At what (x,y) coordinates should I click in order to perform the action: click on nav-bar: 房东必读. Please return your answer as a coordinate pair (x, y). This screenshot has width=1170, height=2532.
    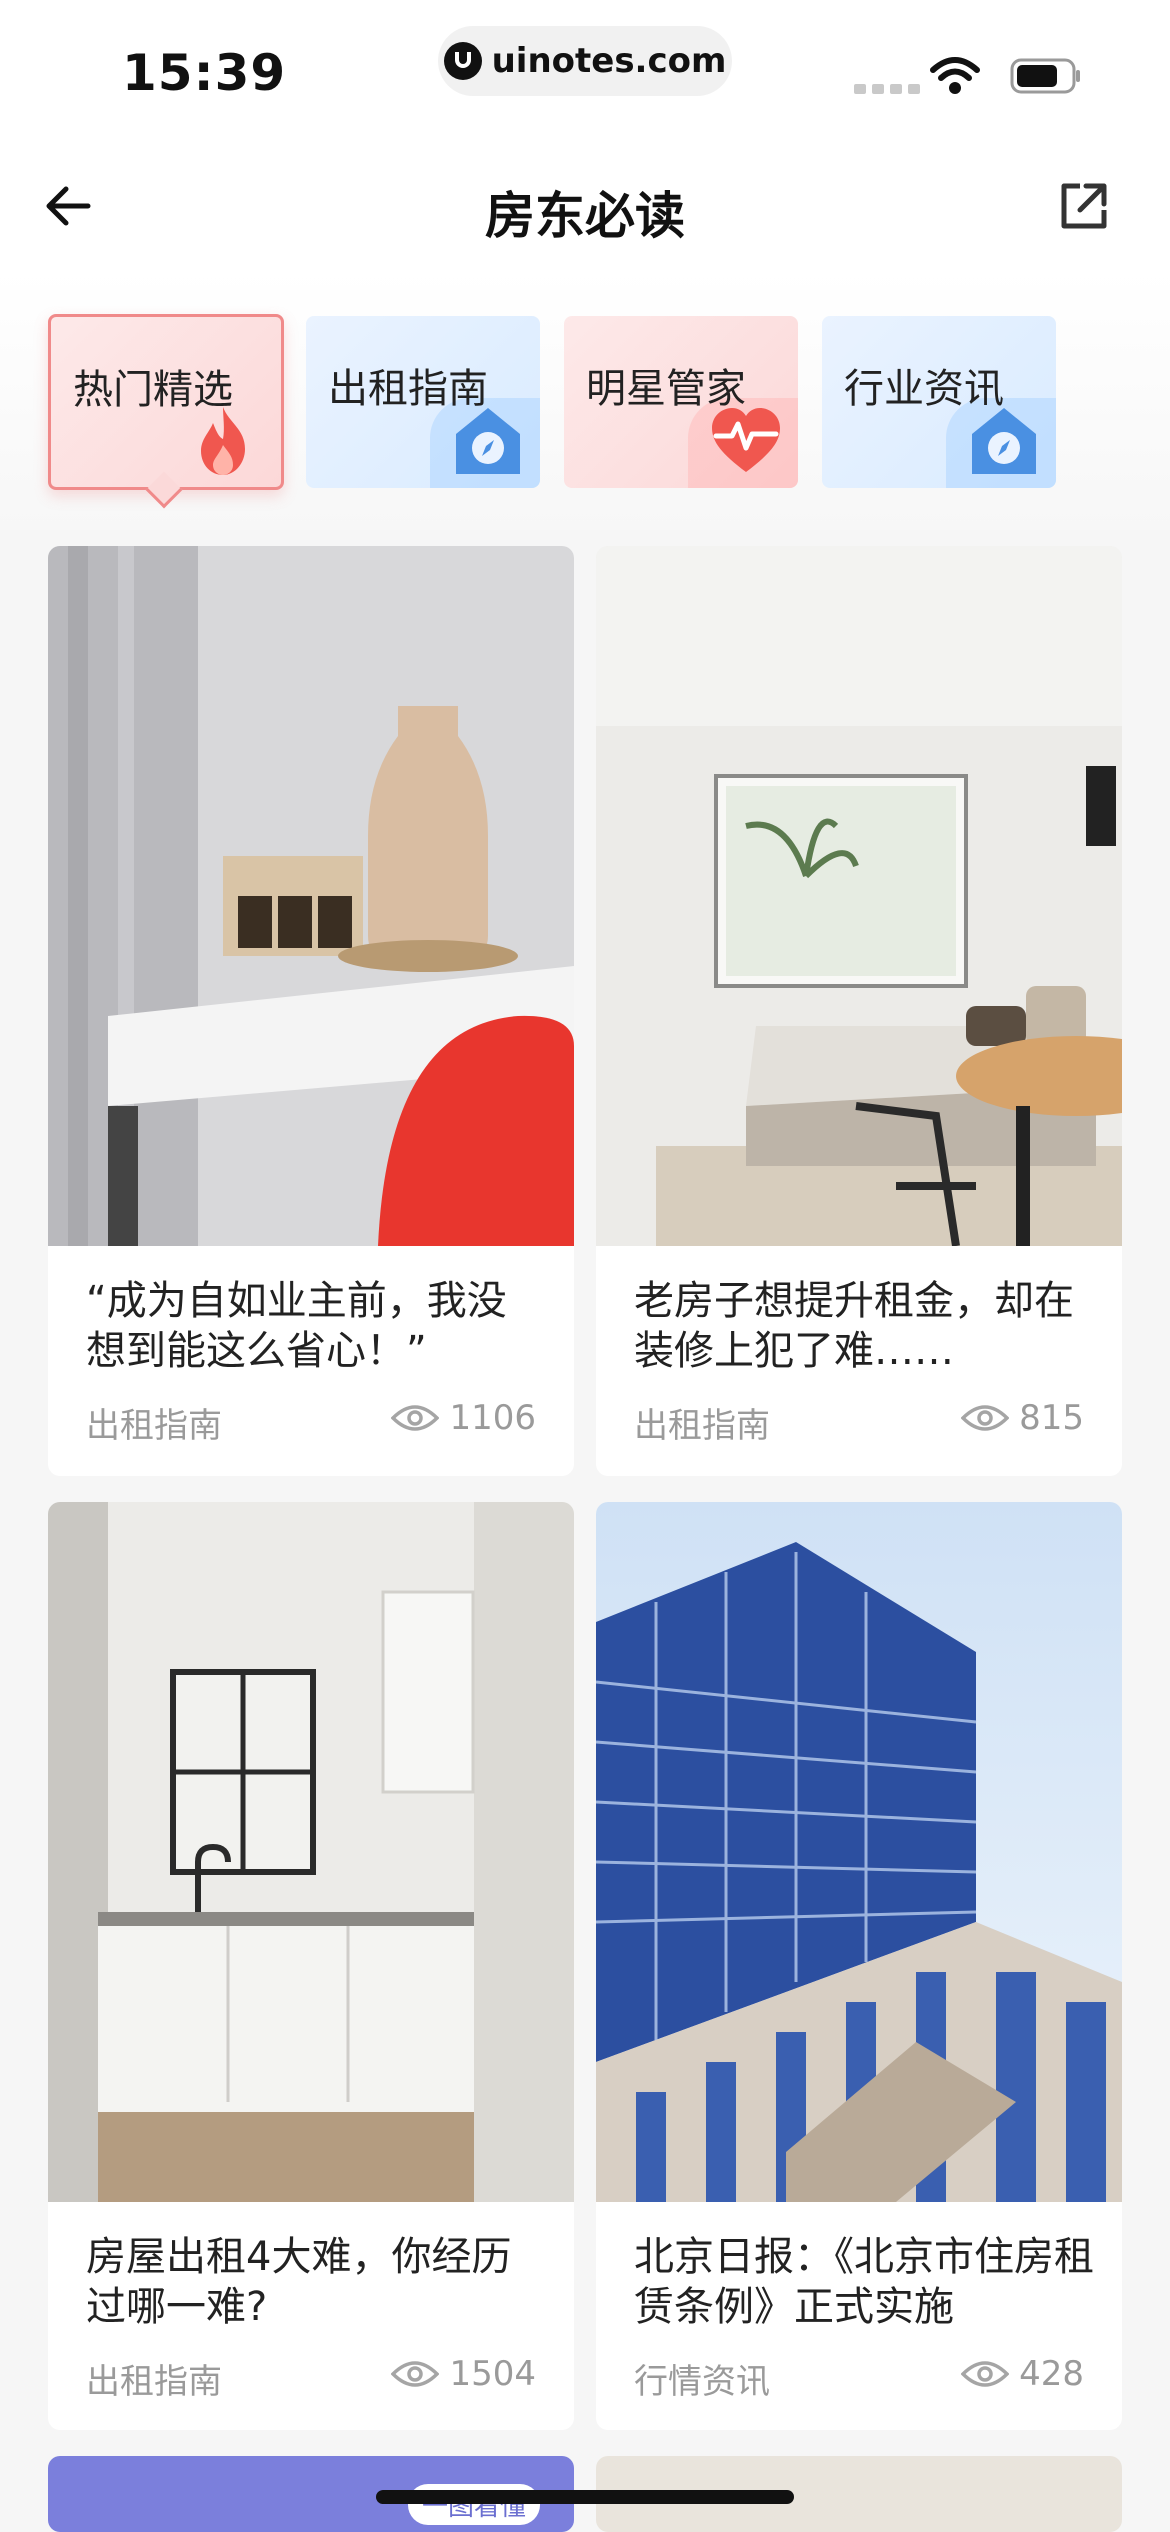
    Looking at the image, I should click on (585, 205).